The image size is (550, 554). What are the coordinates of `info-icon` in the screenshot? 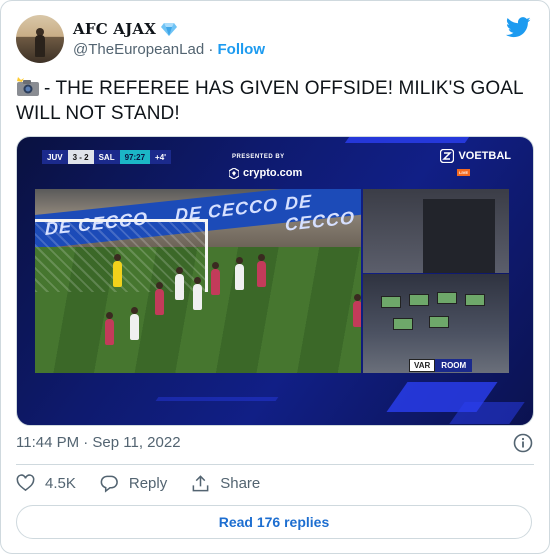 It's located at (523, 443).